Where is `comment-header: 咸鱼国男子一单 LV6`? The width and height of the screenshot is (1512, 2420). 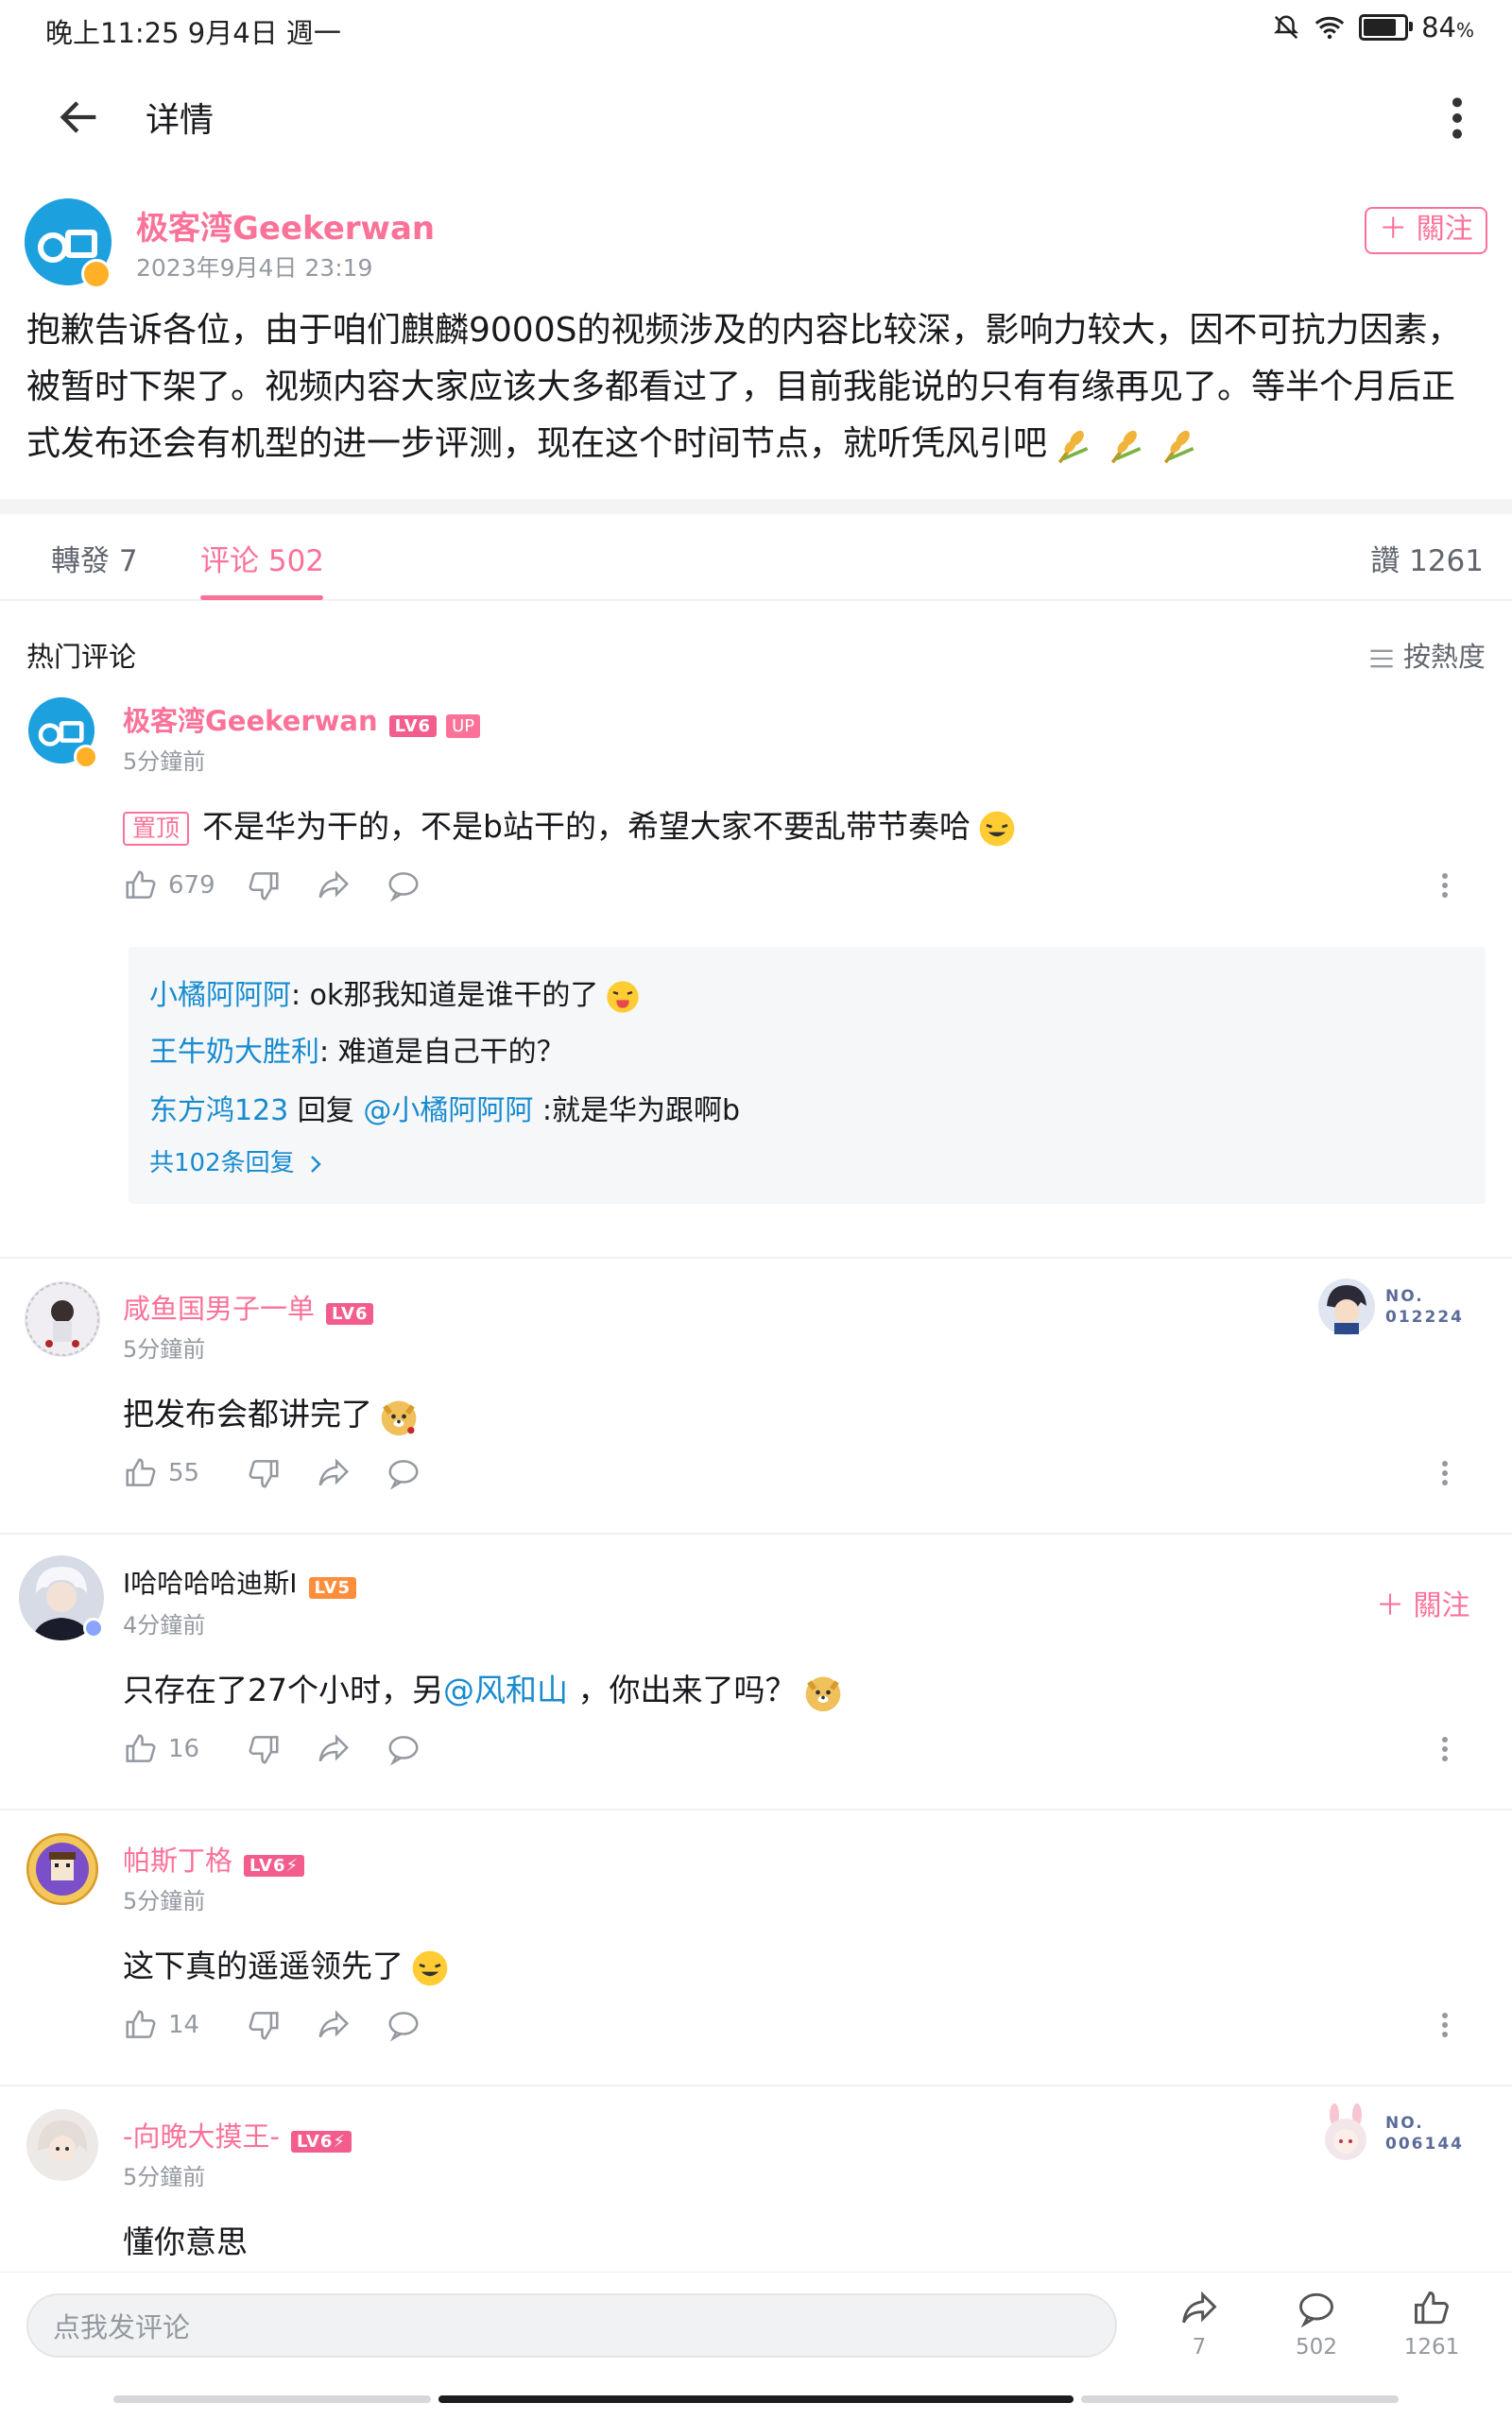 comment-header: 咸鱼国男子一单 LV6 is located at coordinates (248, 1307).